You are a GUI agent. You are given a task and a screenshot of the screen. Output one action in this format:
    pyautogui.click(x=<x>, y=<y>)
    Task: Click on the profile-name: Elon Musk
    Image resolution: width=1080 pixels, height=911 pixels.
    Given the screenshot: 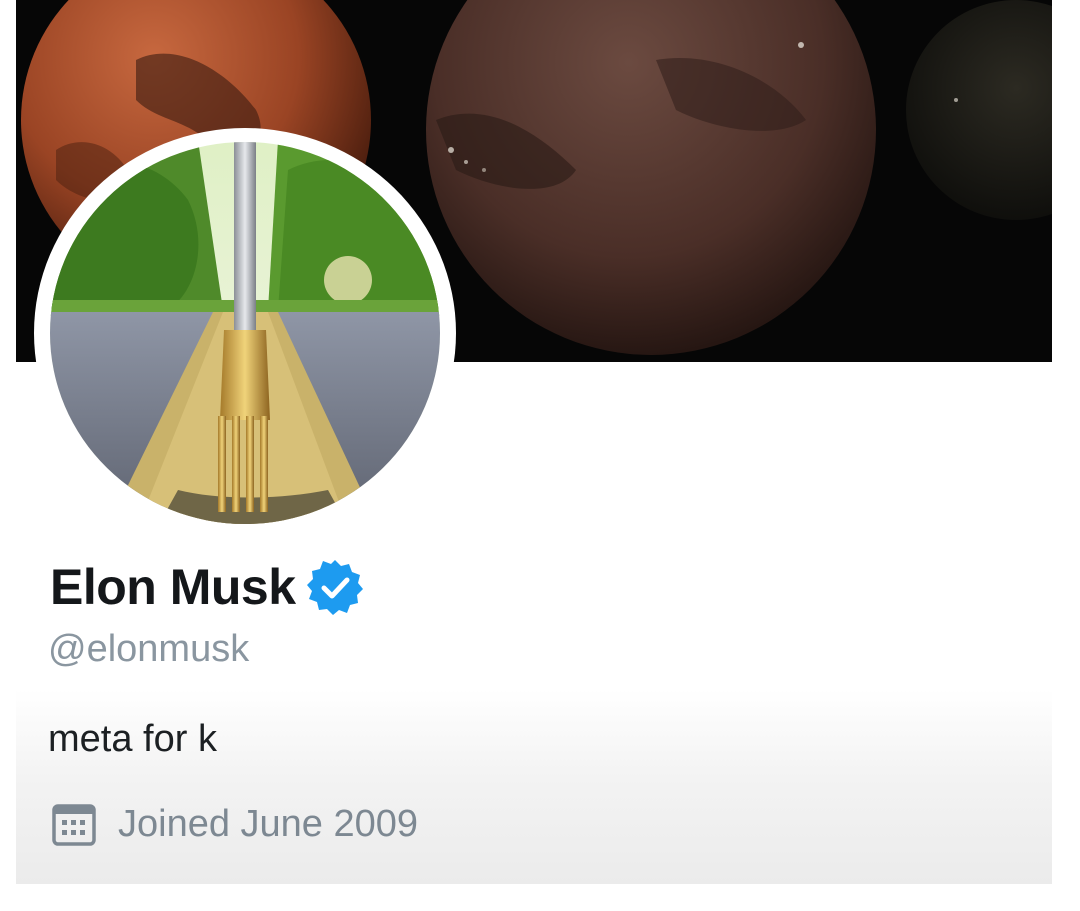 What is the action you would take?
    pyautogui.click(x=173, y=587)
    